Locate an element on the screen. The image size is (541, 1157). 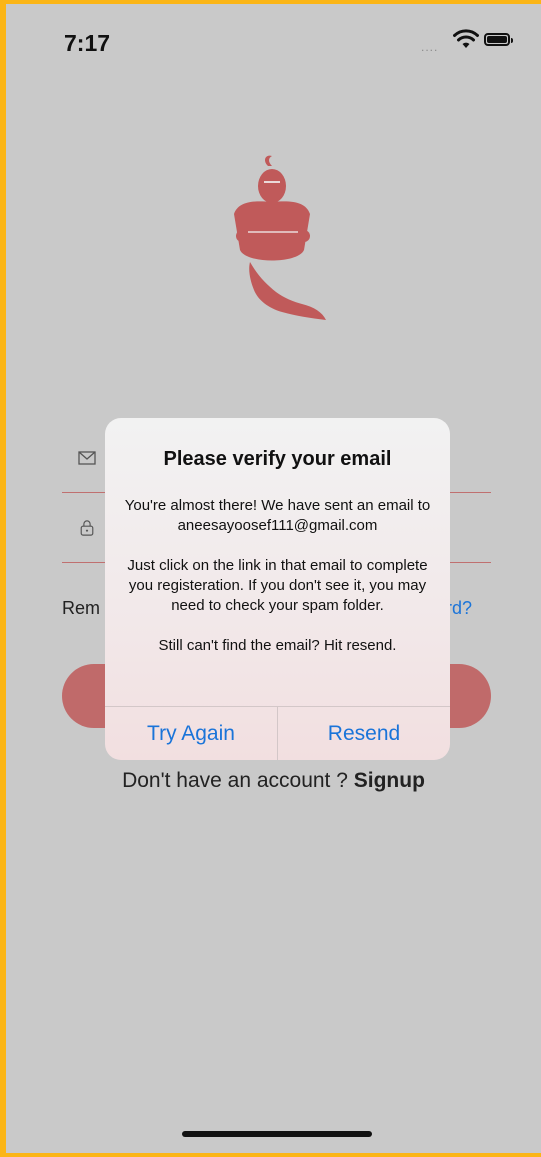
signup-link: Signup is located at coordinates (389, 780).